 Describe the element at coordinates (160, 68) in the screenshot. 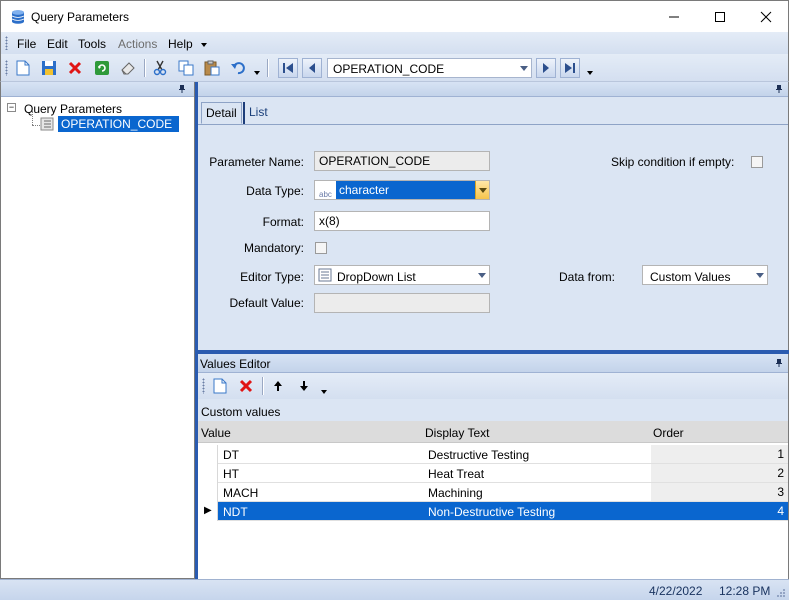

I see `cut-button` at that location.